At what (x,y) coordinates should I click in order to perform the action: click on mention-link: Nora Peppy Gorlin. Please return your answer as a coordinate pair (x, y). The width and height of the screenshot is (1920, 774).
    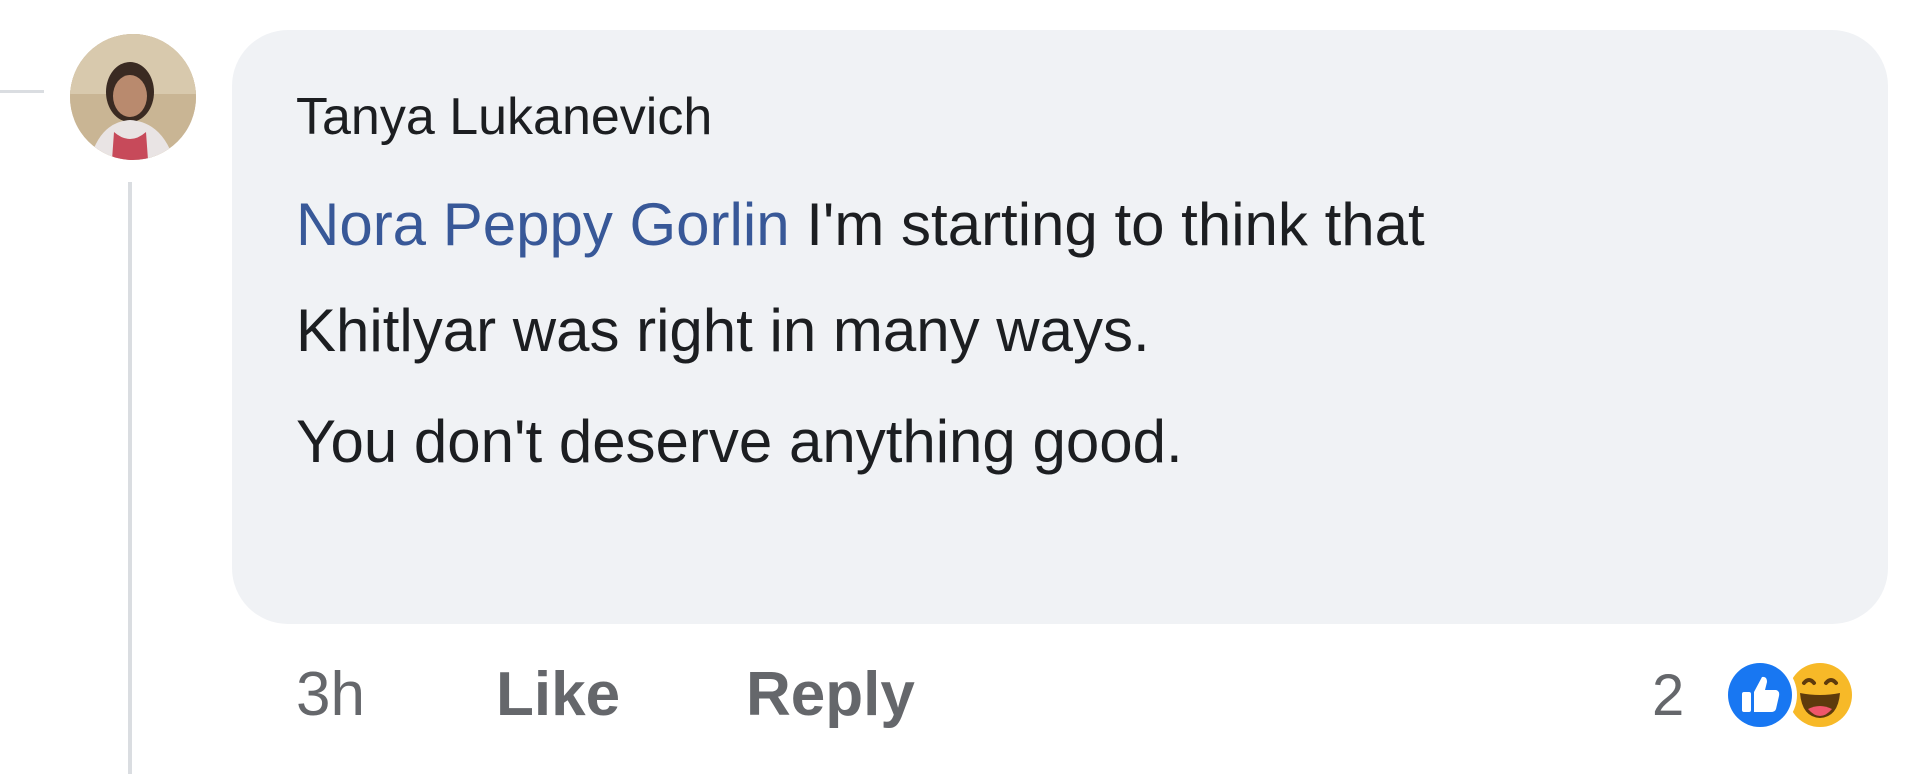
    Looking at the image, I should click on (543, 224).